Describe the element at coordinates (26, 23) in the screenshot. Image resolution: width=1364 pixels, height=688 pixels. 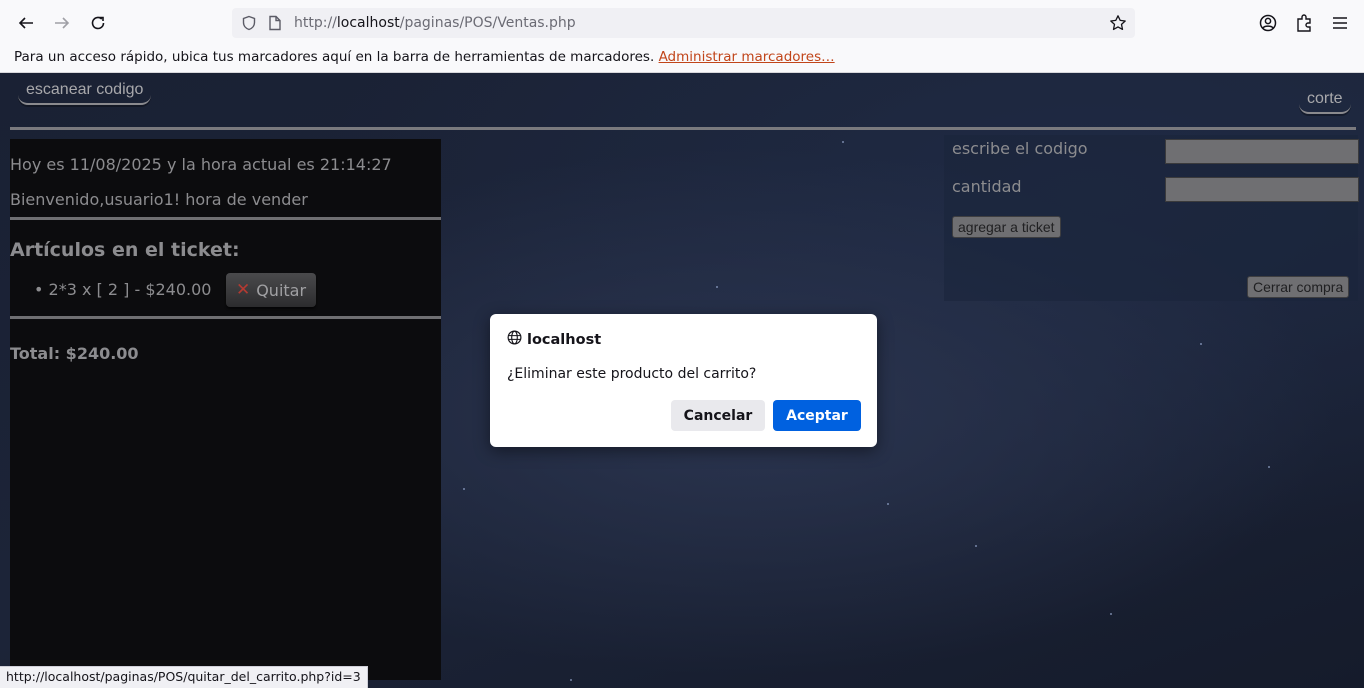
I see `back-icon` at that location.